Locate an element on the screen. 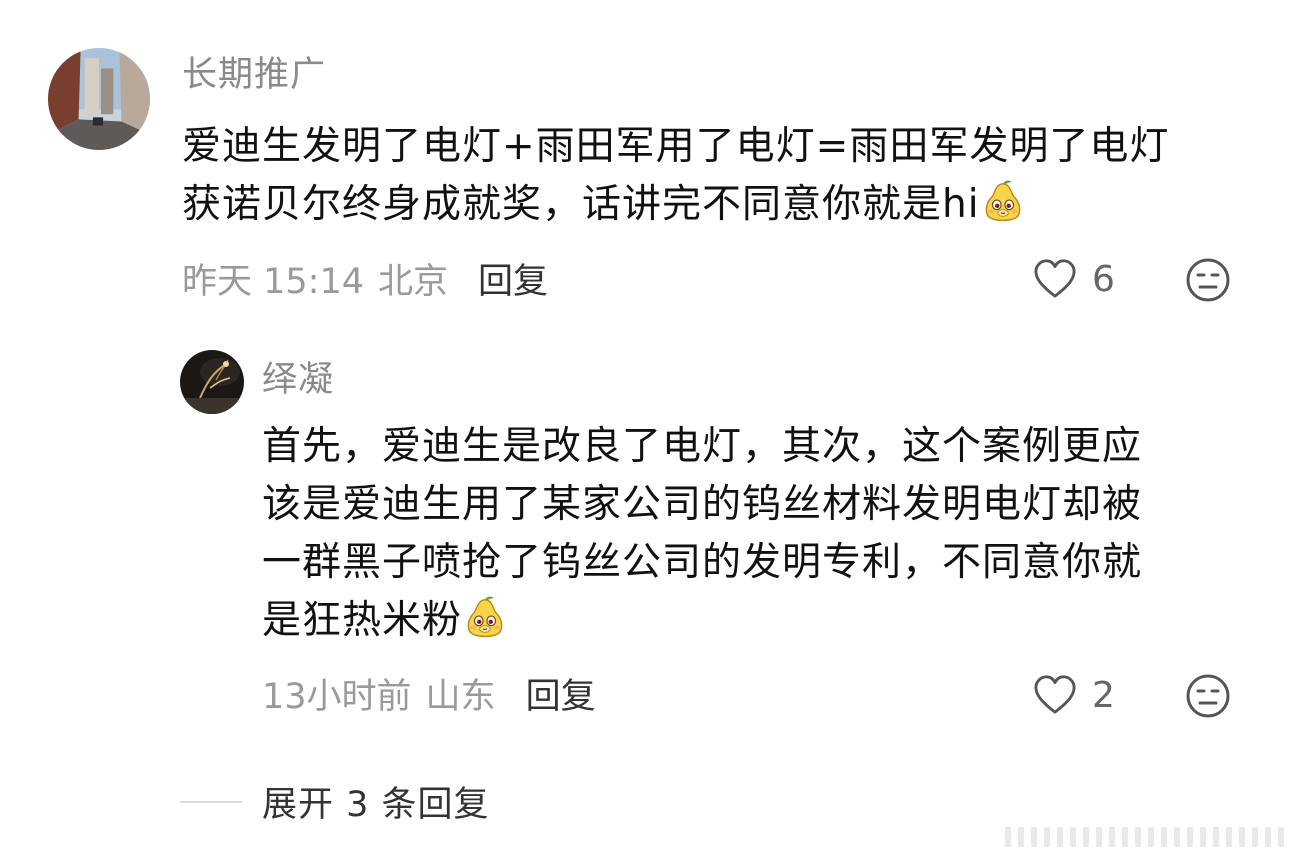 This screenshot has width=1300, height=861. reply-text-line: 首先，爱迪生是改良了电灯，其次，这个案例更应 is located at coordinates (702, 446).